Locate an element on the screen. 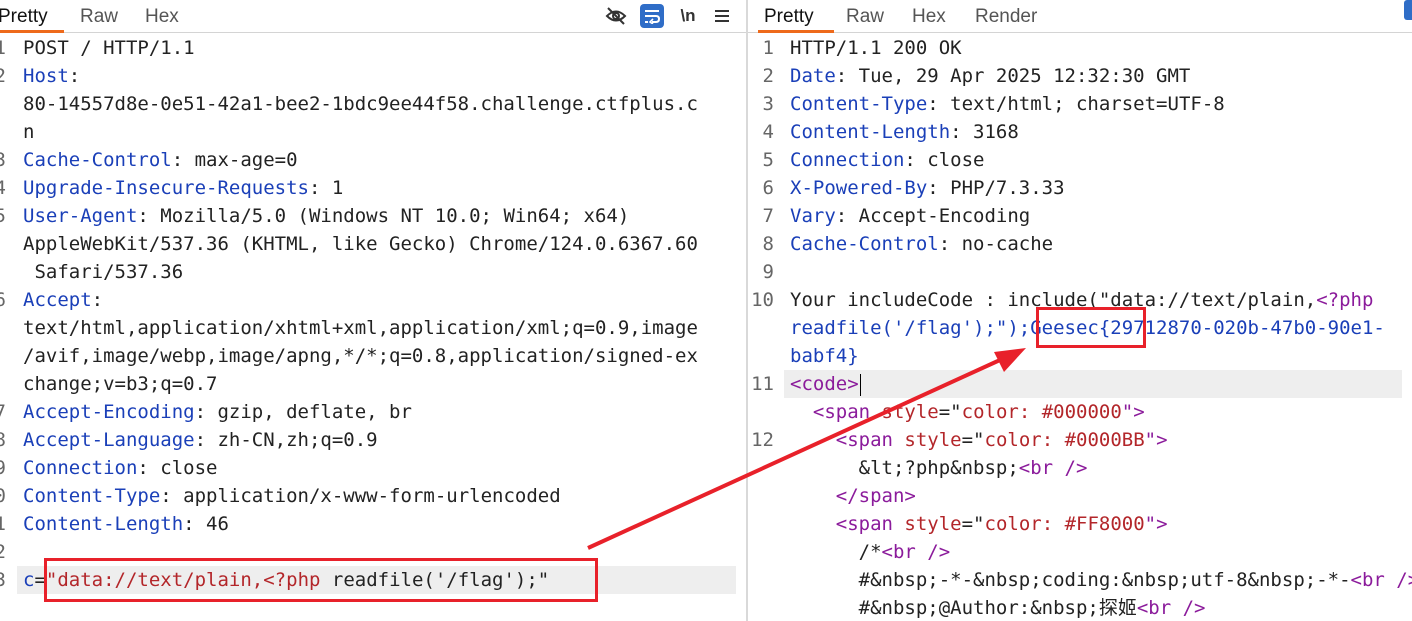  code-token: Host is located at coordinates (46, 76).